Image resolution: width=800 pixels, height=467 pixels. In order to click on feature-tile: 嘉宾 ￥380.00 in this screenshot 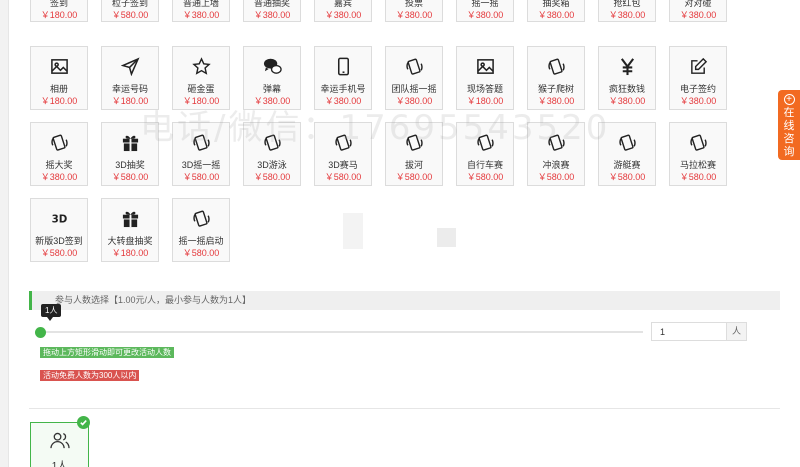, I will do `click(343, 11)`.